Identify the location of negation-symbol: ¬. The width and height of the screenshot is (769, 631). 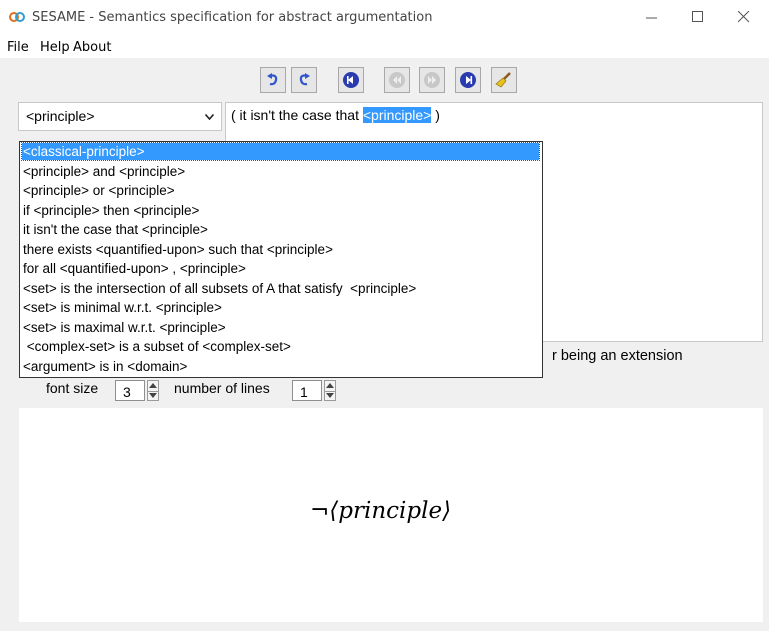
(320, 511).